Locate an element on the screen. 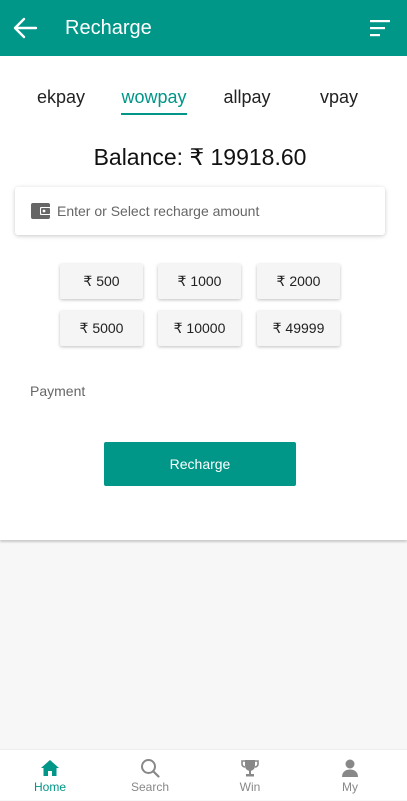  wallet-icon is located at coordinates (41, 211).